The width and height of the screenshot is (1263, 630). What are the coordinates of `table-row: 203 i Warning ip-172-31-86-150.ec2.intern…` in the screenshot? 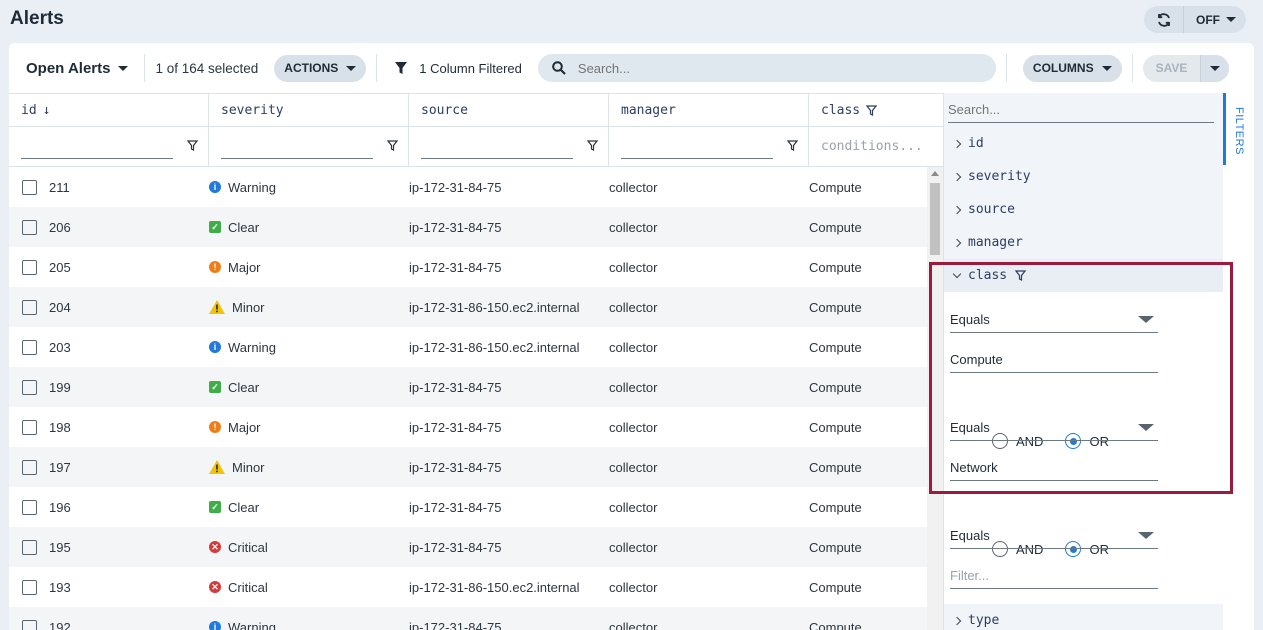 It's located at (468, 347).